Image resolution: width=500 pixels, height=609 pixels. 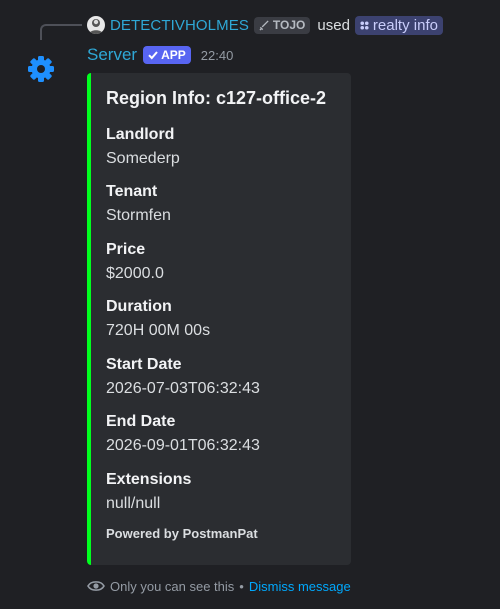 I want to click on reply-reference: DETECTIVHOLMES TOJO used realty info, so click(x=265, y=25).